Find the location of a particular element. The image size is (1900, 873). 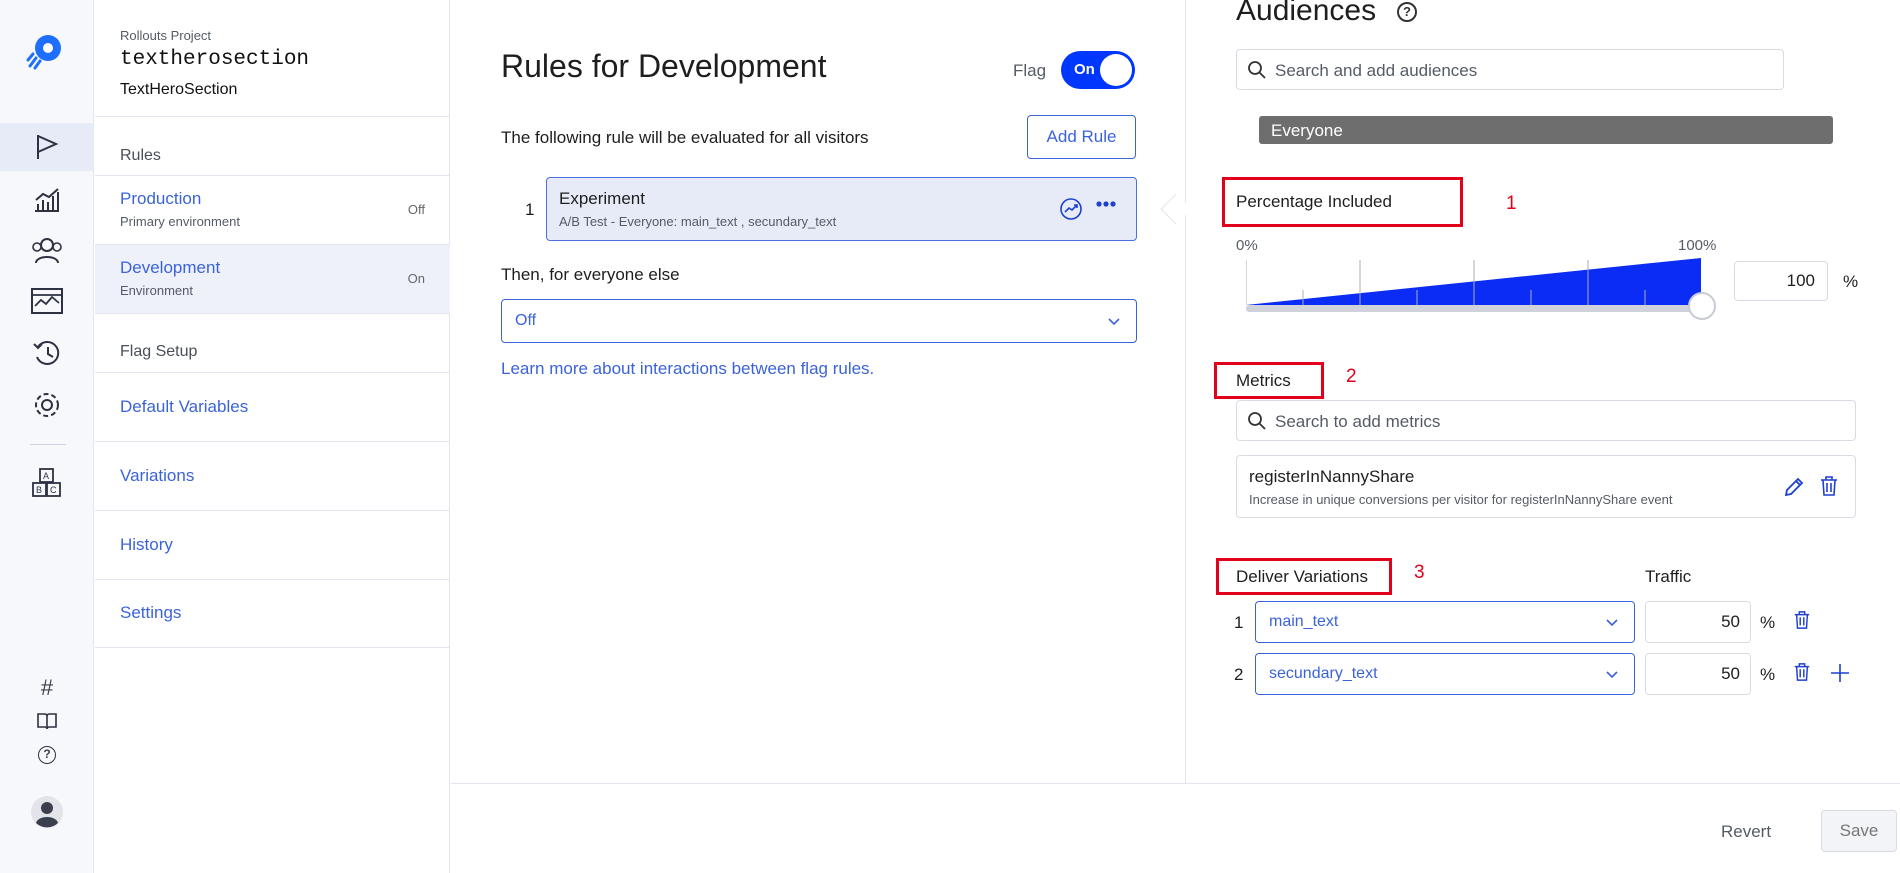

variation-name: main_text is located at coordinates (1304, 621).